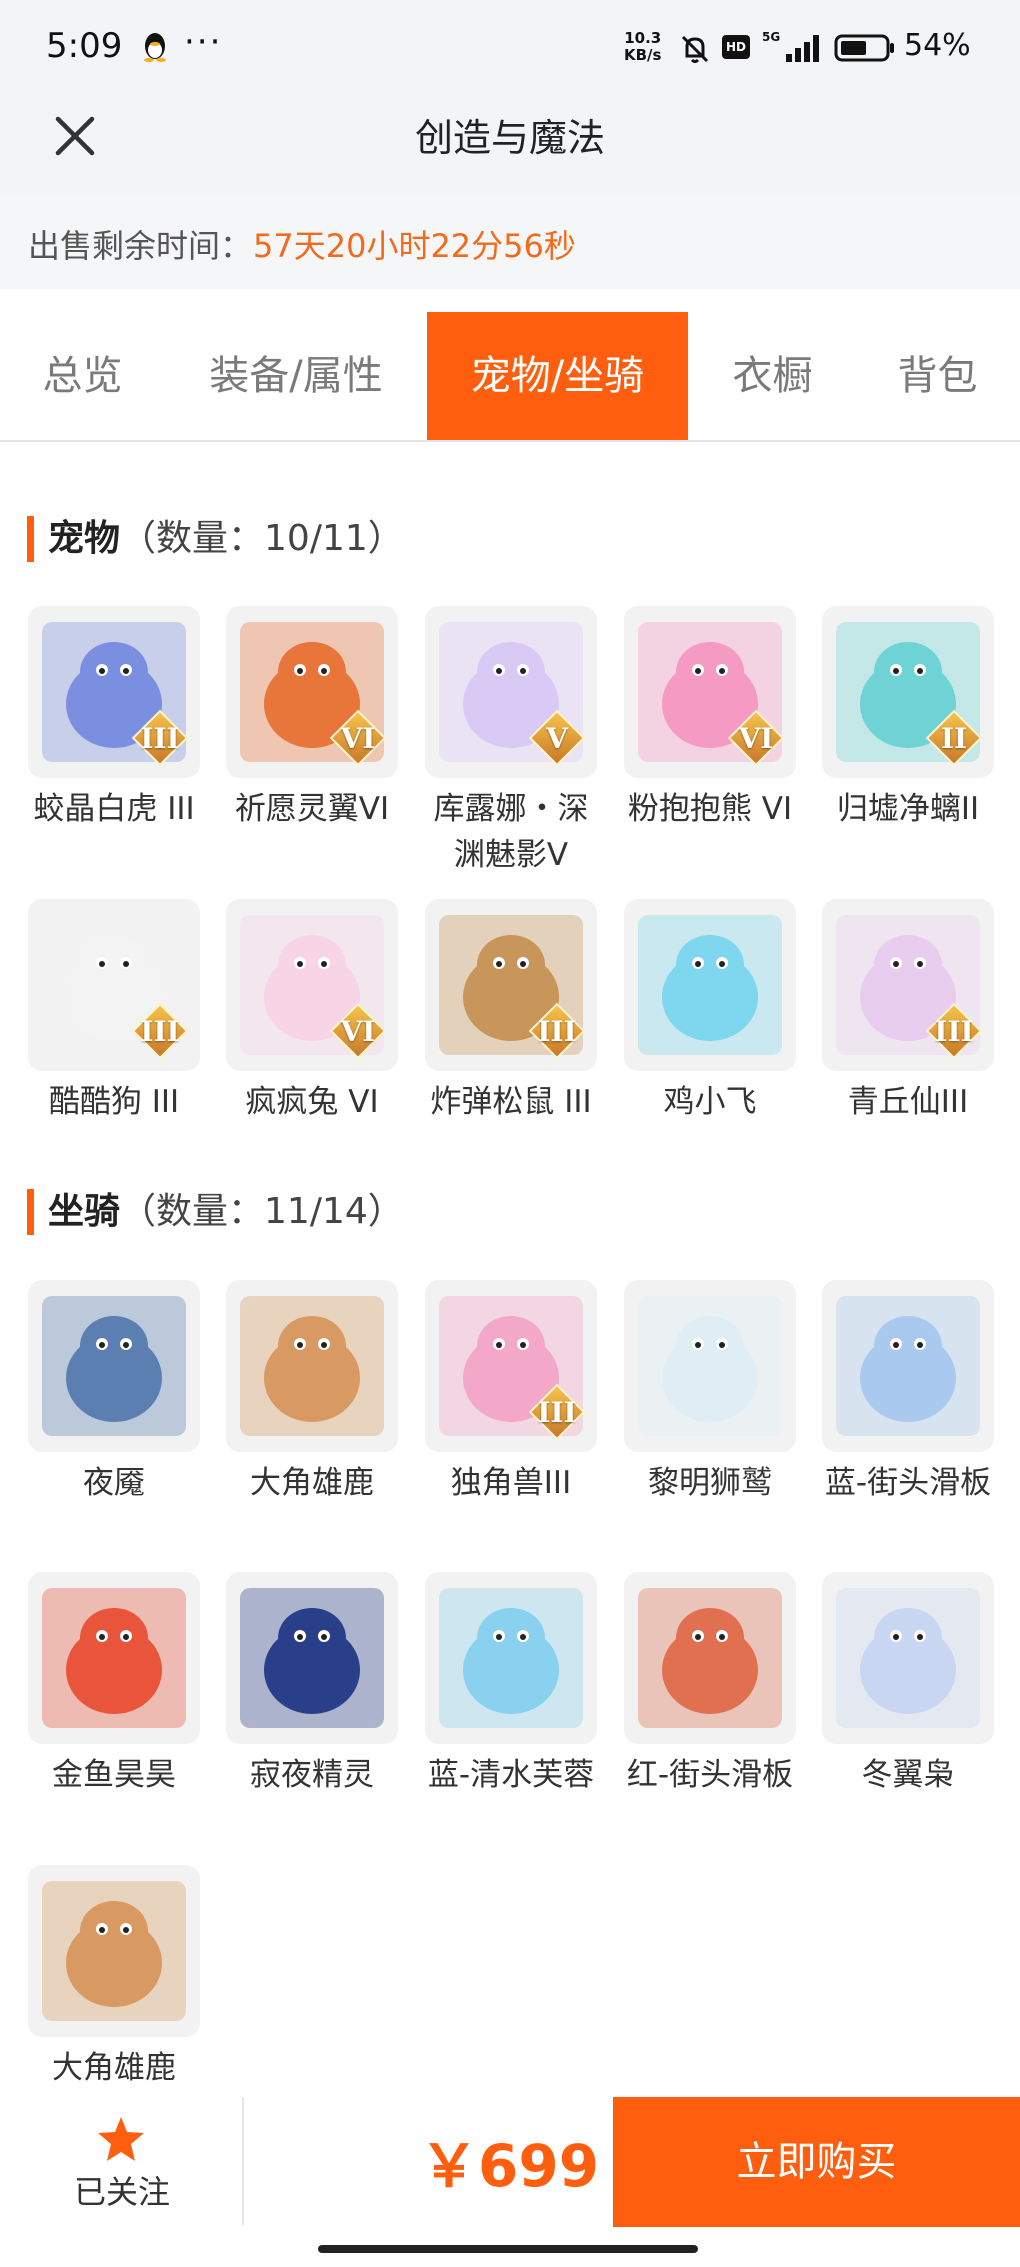 Image resolution: width=1020 pixels, height=2267 pixels. What do you see at coordinates (82, 376) in the screenshot?
I see `tab-overview: 总览` at bounding box center [82, 376].